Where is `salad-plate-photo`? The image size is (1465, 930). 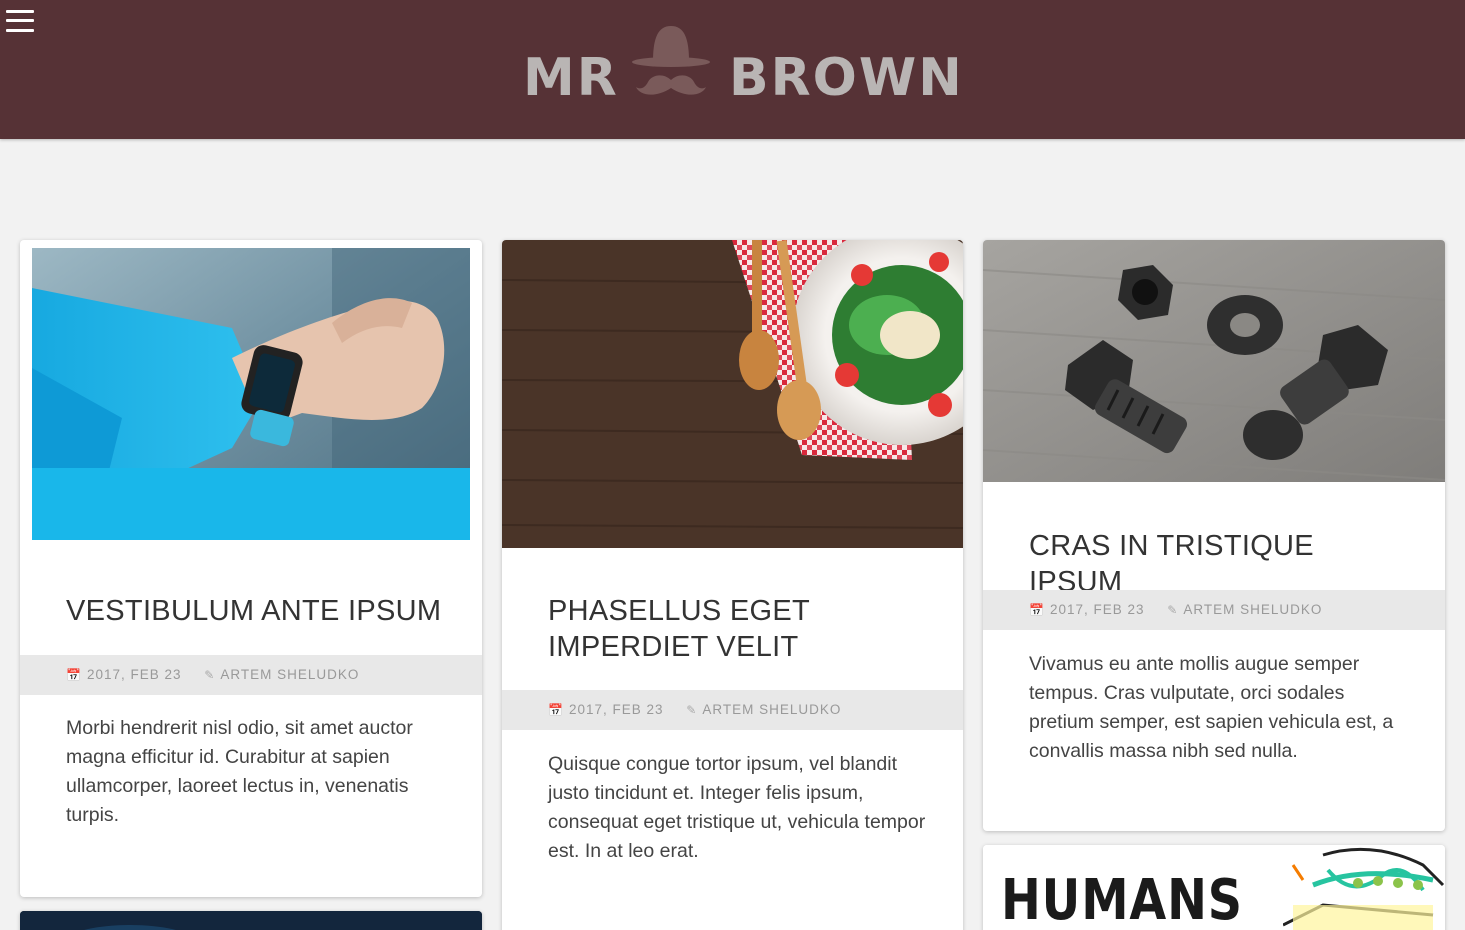
salad-plate-photo is located at coordinates (732, 394).